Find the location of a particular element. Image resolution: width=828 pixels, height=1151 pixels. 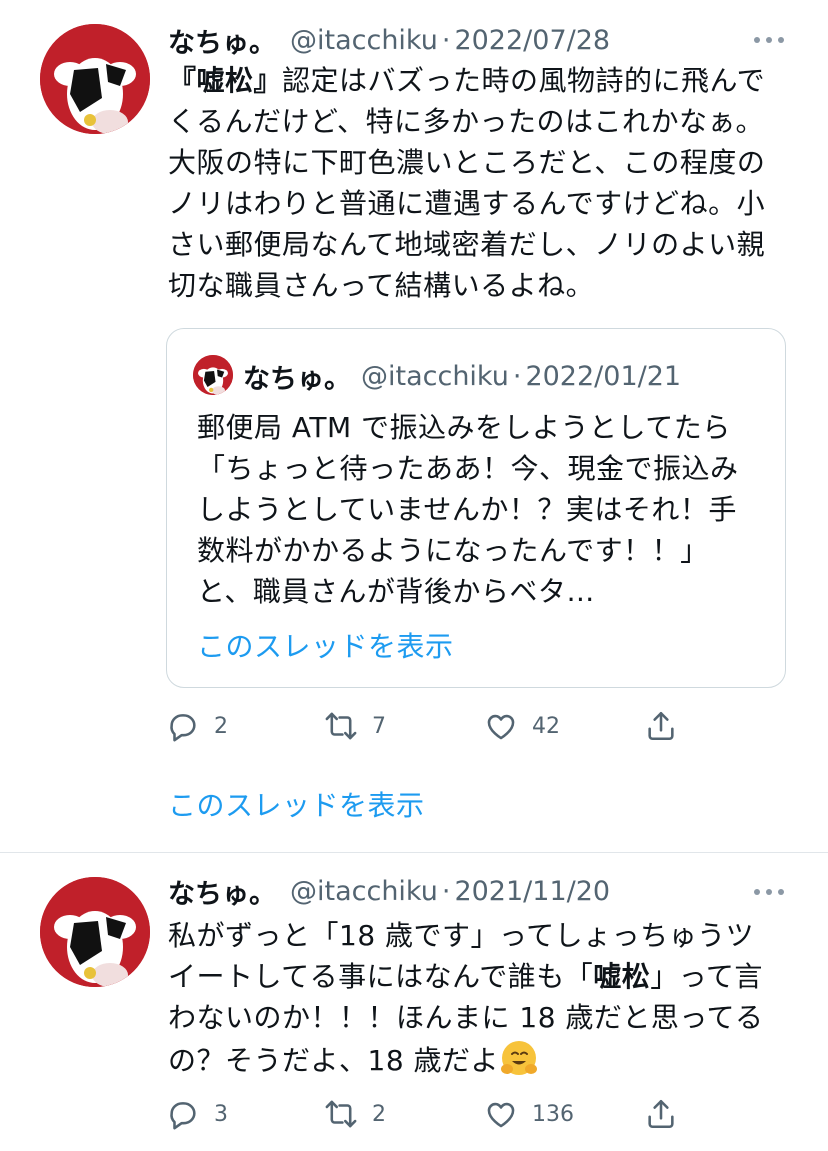

reply-count: 3 is located at coordinates (221, 1114).